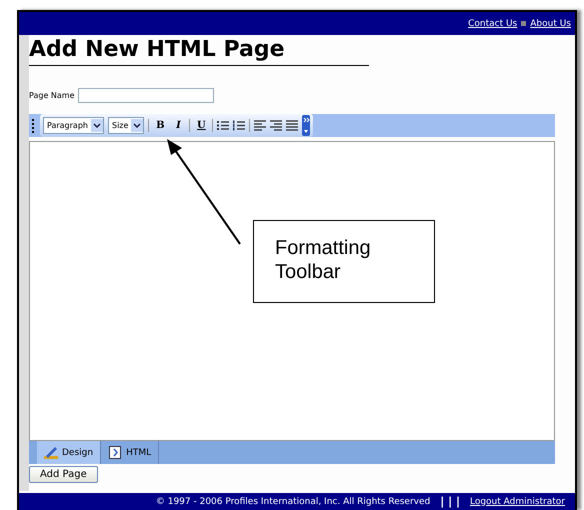 The width and height of the screenshot is (584, 510). What do you see at coordinates (276, 125) in the screenshot?
I see `align-right-icon` at bounding box center [276, 125].